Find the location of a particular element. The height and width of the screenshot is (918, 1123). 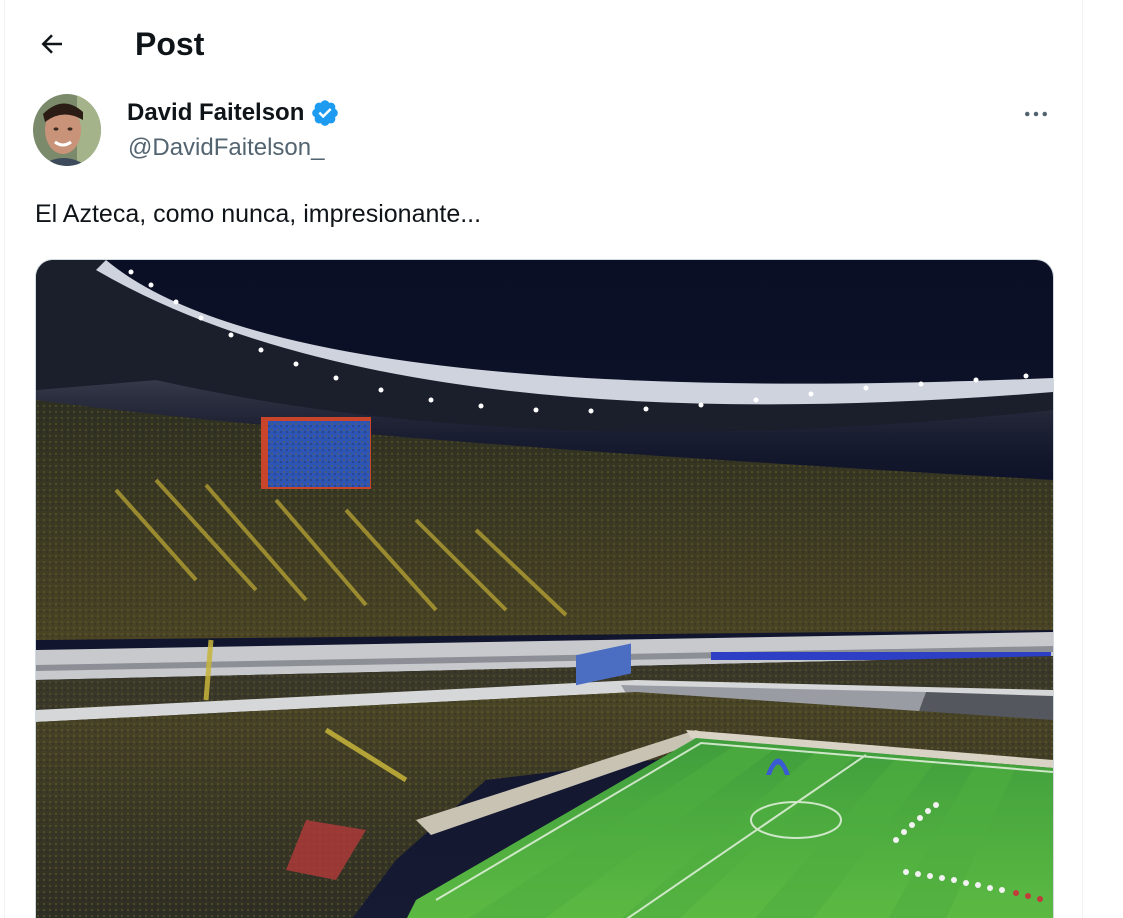

author-name: David Faitelson is located at coordinates (215, 113).